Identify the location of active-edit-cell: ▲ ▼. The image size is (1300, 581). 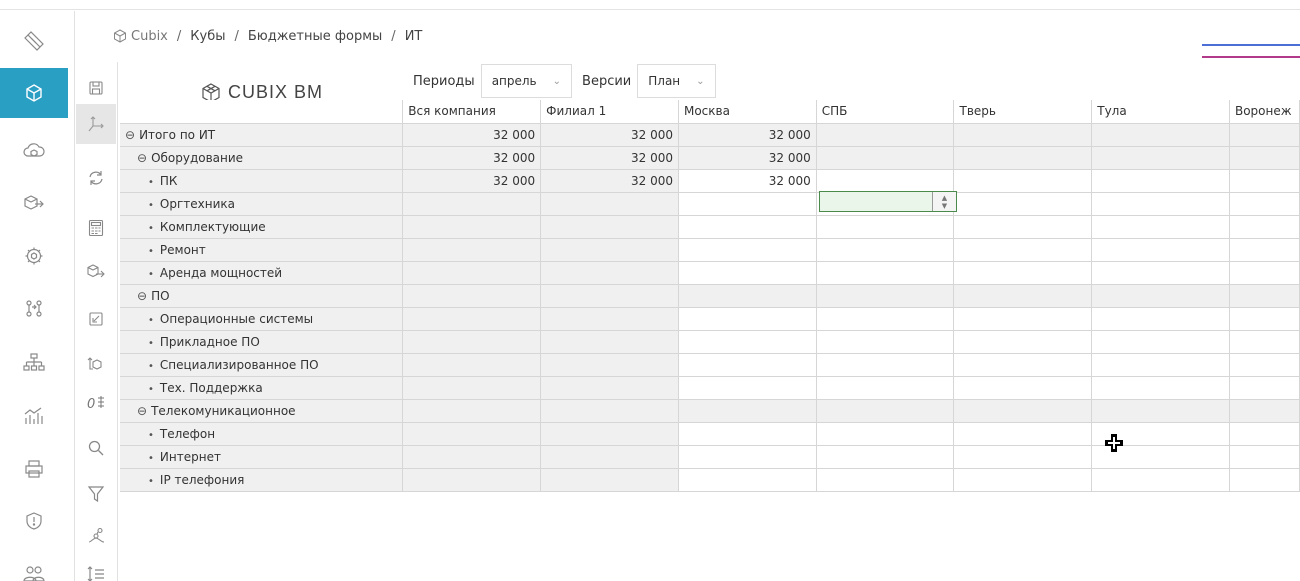
(888, 201).